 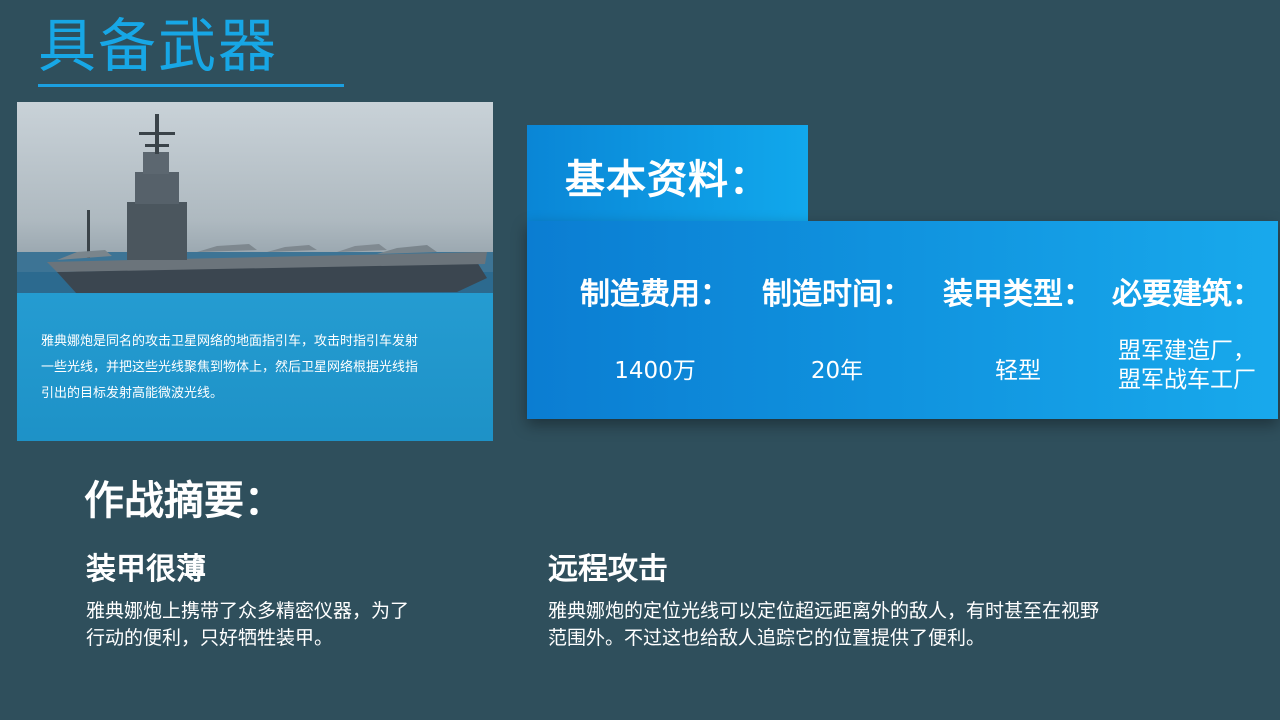 What do you see at coordinates (191, 85) in the screenshot?
I see `title-underline` at bounding box center [191, 85].